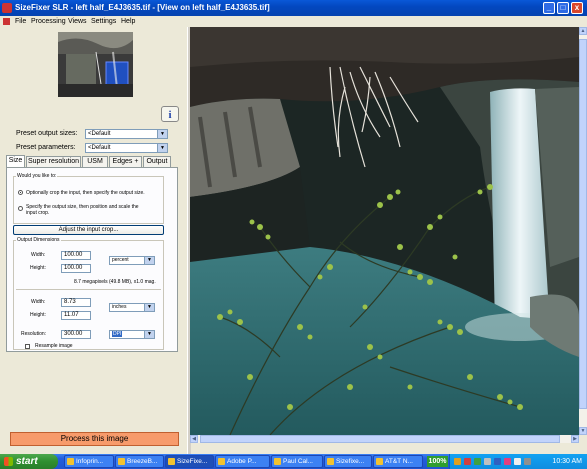 This screenshot has height=469, width=587. I want to click on info-icon: i, so click(170, 114).